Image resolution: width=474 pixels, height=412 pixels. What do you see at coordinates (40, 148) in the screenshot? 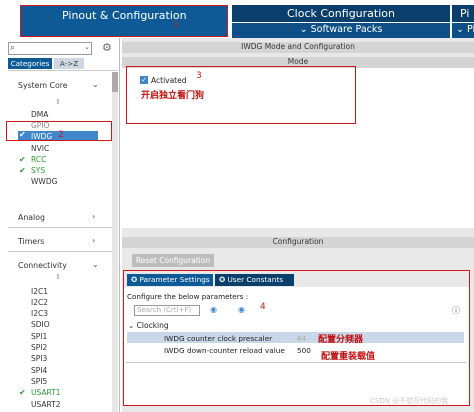
I see `sidebar-item-nvic: NVIC` at bounding box center [40, 148].